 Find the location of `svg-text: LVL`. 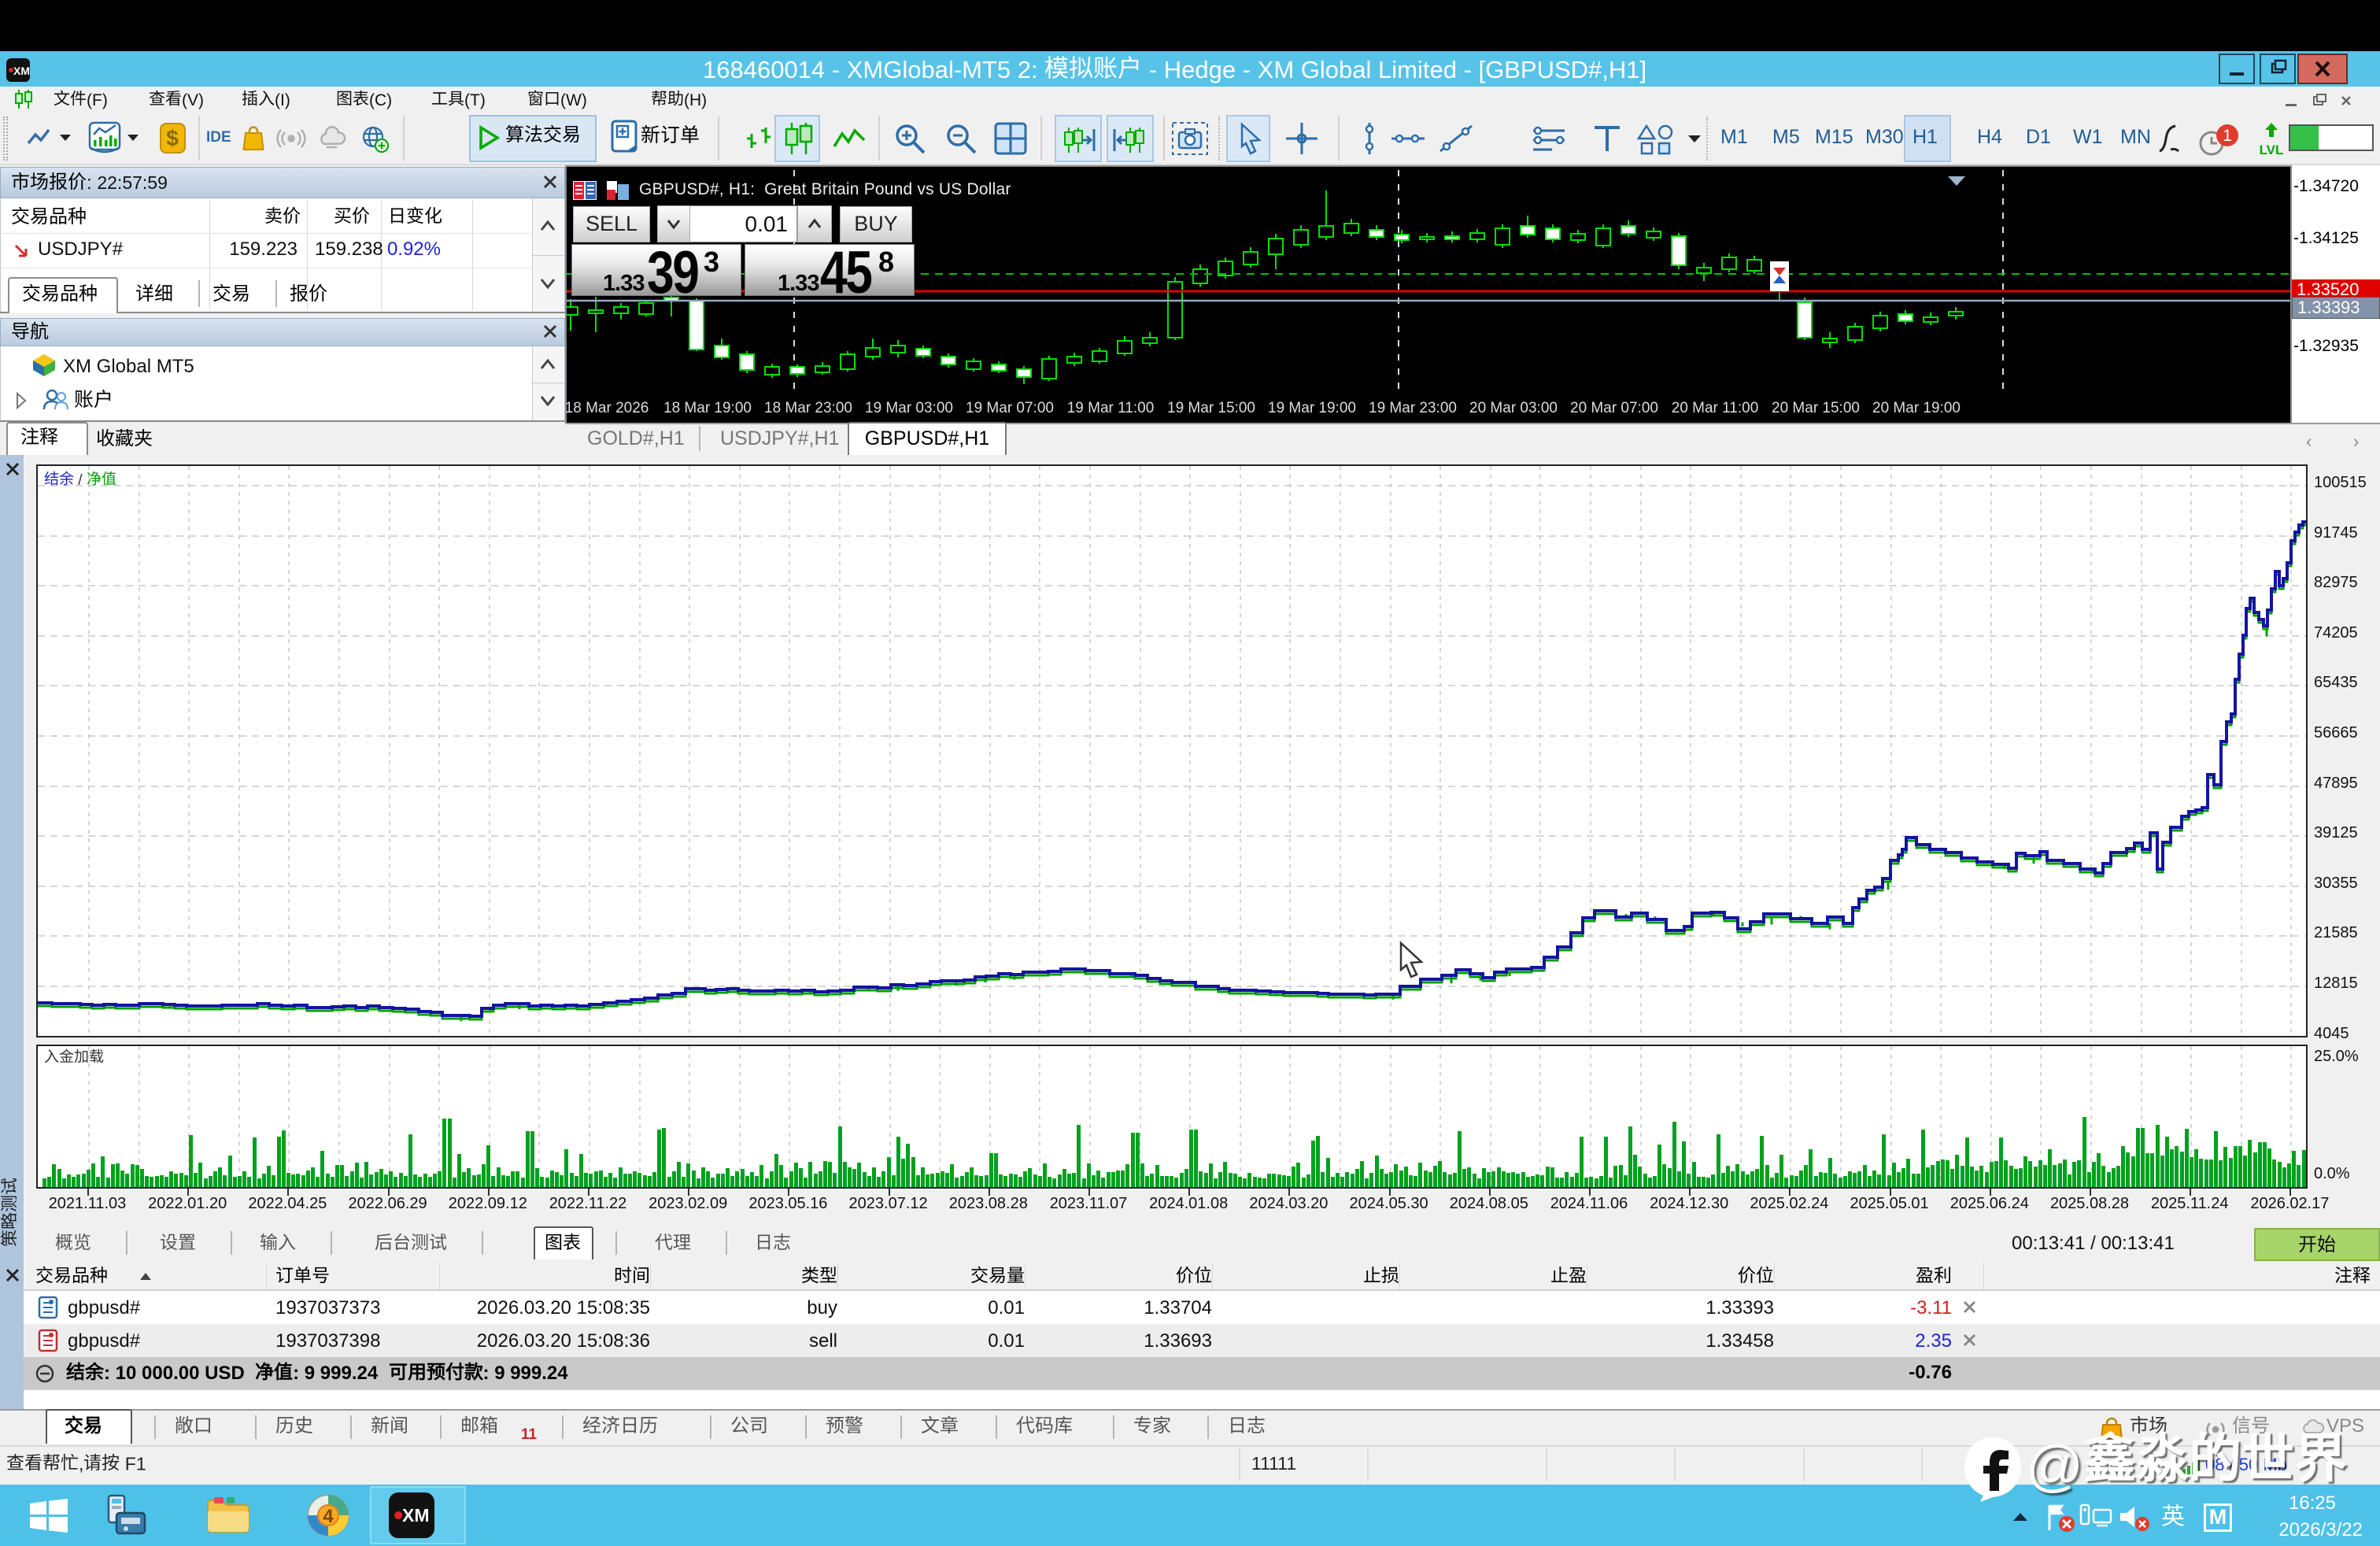

svg-text: LVL is located at coordinates (2272, 150).